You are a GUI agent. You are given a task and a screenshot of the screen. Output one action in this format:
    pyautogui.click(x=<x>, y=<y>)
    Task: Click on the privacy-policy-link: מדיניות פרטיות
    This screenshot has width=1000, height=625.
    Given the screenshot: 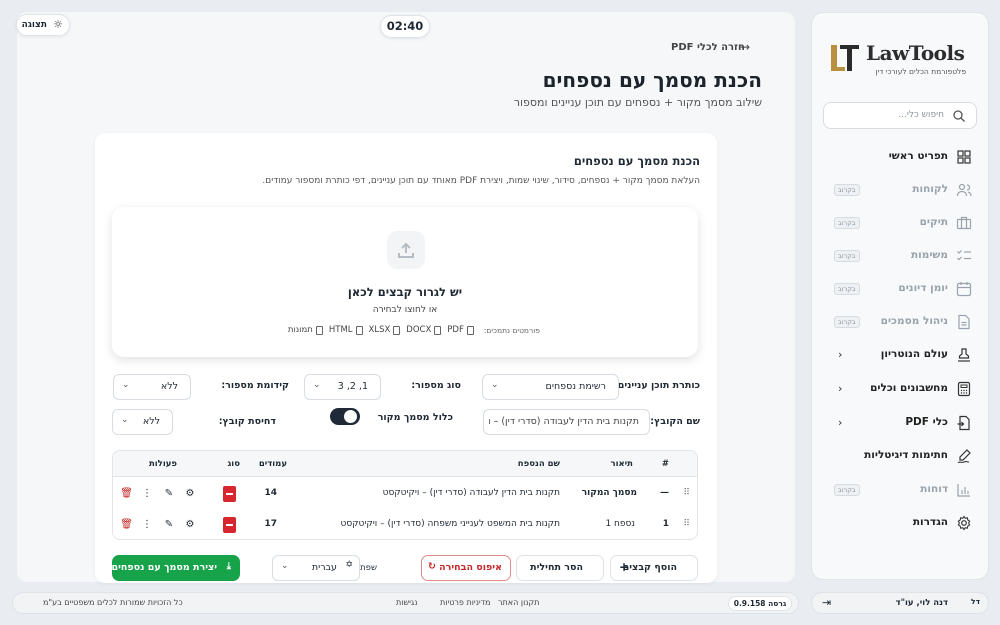 What is the action you would take?
    pyautogui.click(x=465, y=602)
    